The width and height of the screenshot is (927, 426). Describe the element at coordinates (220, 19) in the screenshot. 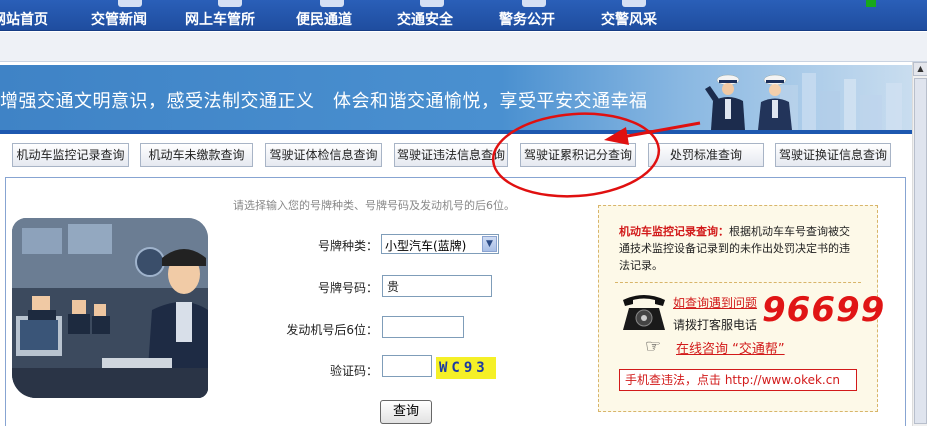

I see `nav-item-online-dmv: 网上车管所` at that location.